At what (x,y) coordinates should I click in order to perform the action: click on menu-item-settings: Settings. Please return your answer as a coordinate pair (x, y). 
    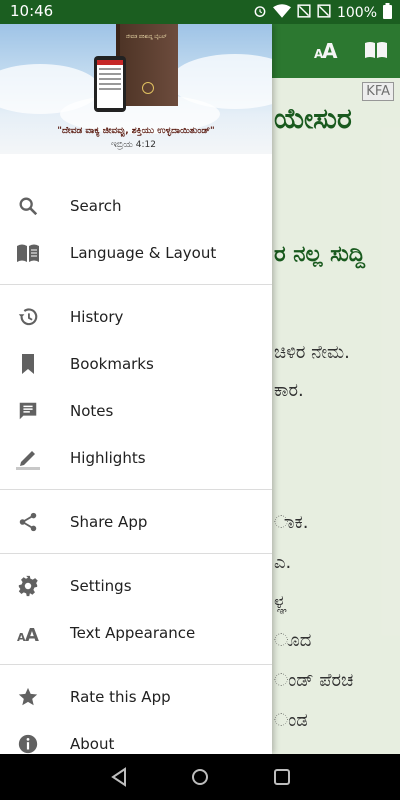
    Looking at the image, I should click on (136, 585).